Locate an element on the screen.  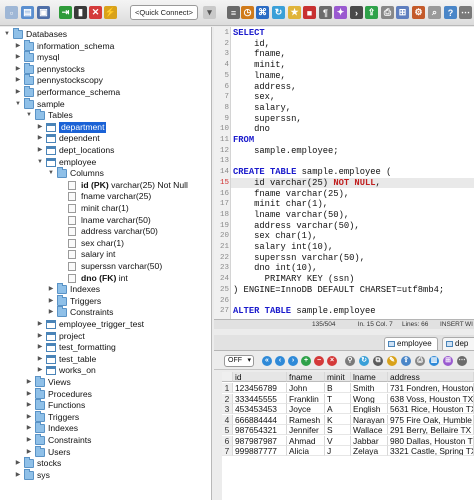
code-line: dno is located at coordinates (251, 129).